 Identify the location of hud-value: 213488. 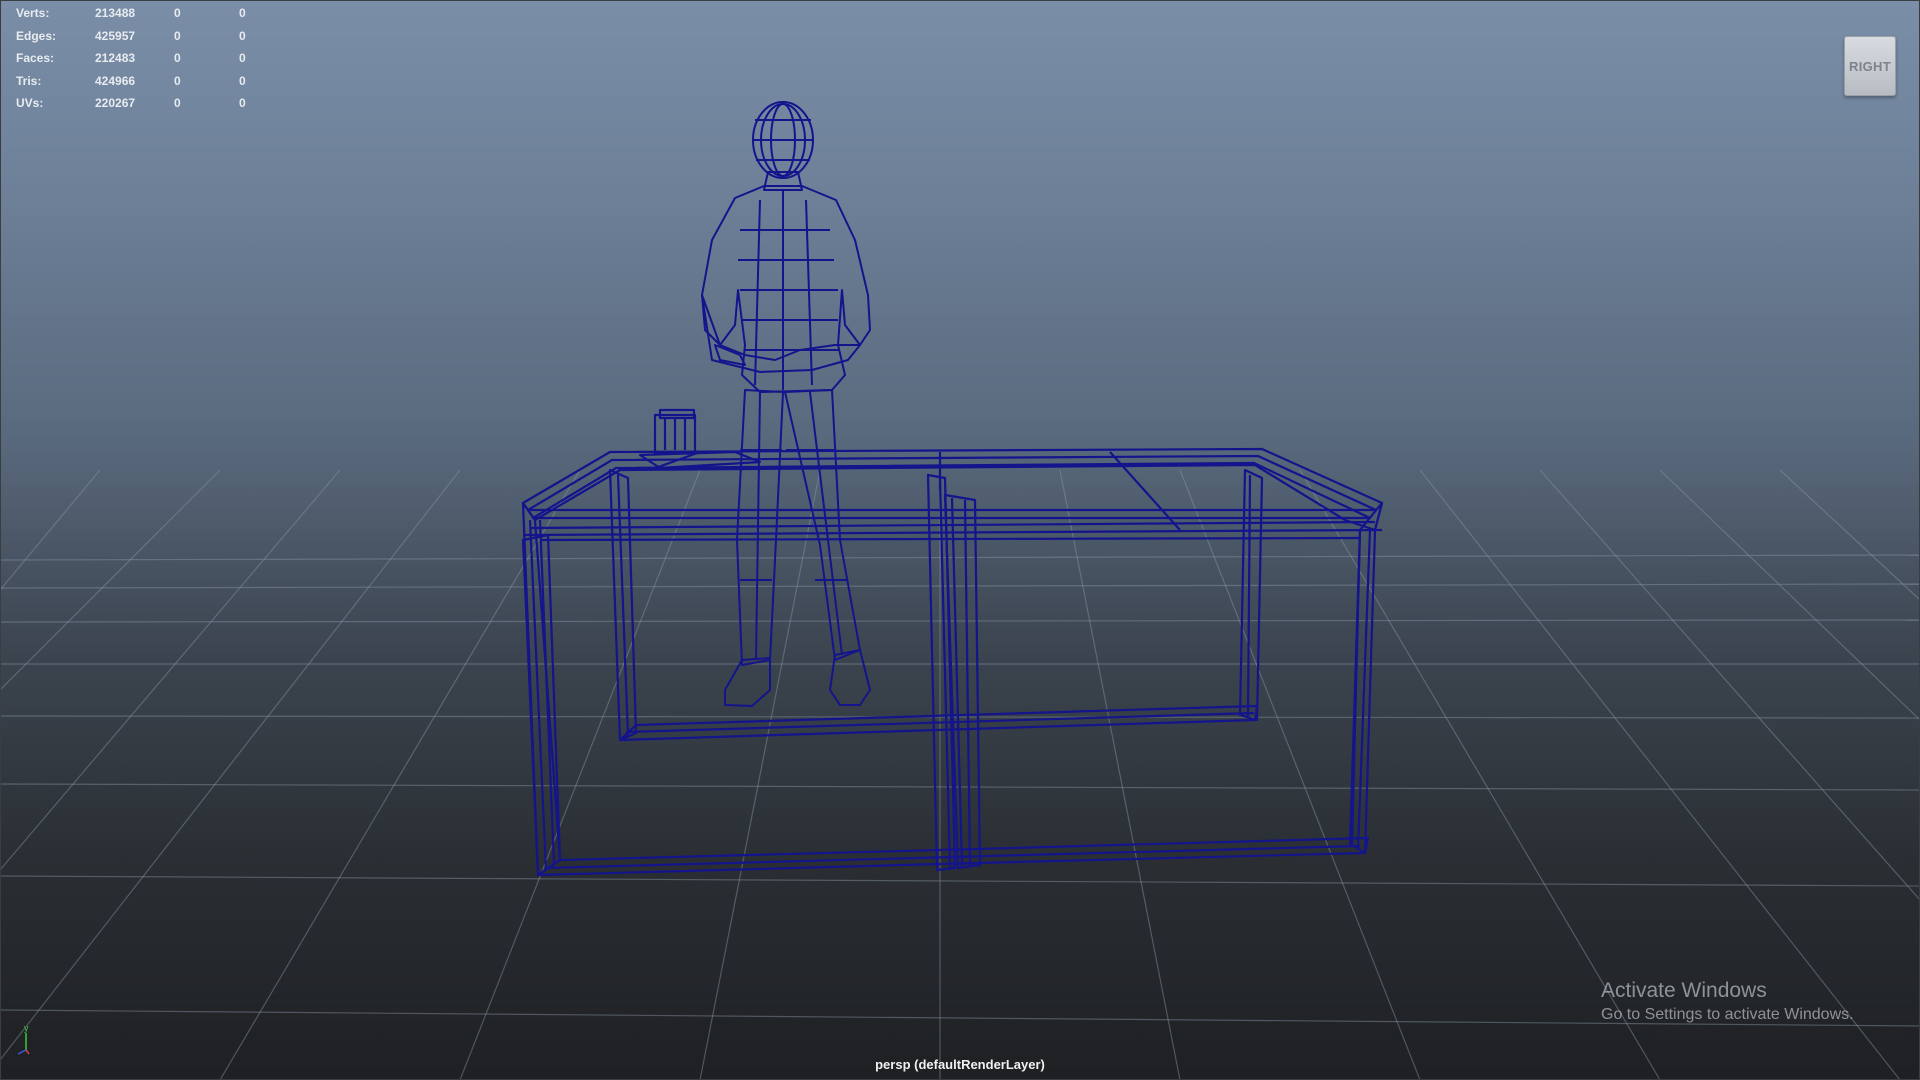
(115, 13).